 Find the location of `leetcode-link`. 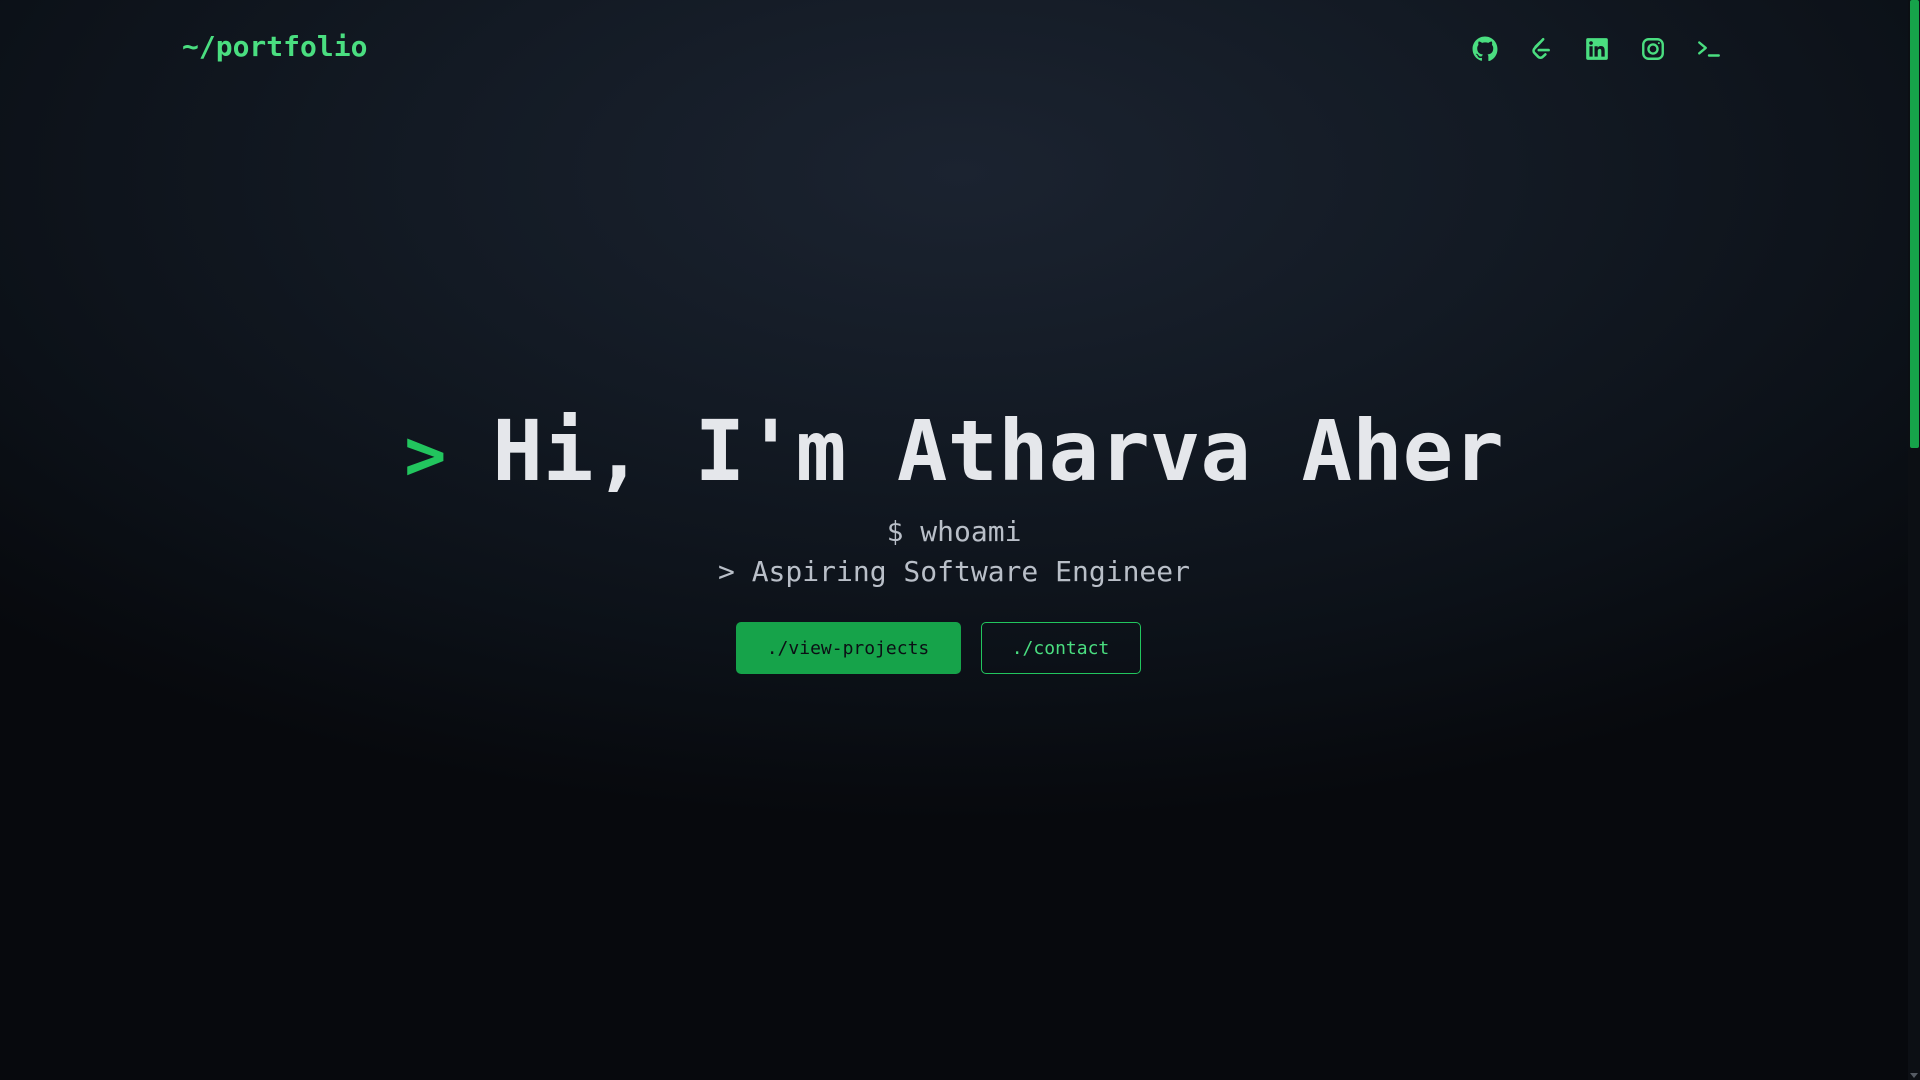

leetcode-link is located at coordinates (1540, 48).